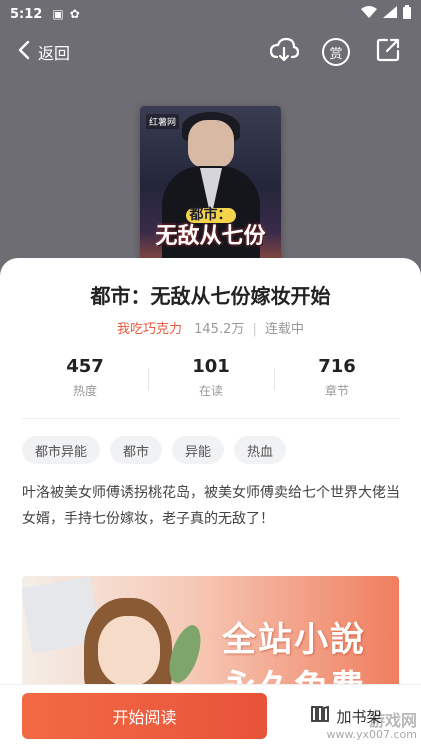 The height and width of the screenshot is (748, 421). Describe the element at coordinates (58, 14) in the screenshot. I see `notification-icon: ▣` at that location.